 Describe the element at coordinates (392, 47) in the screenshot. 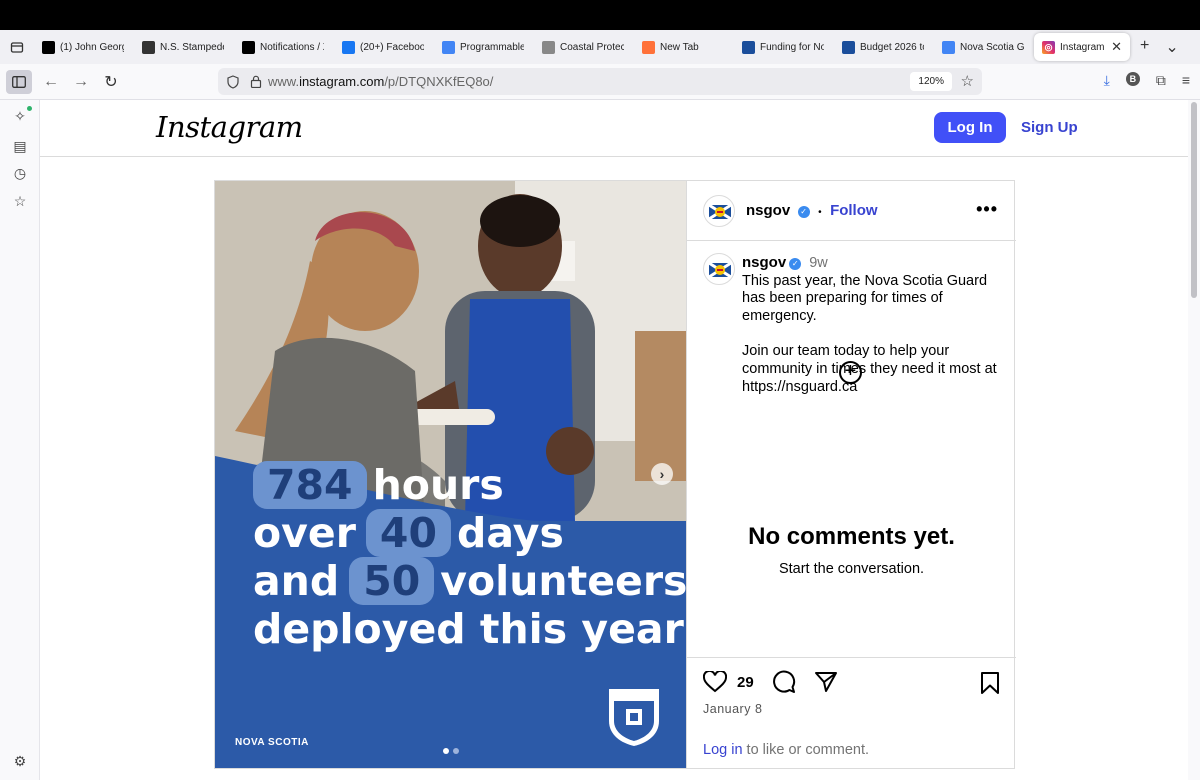

I see `tab-label: (20+) Facebook` at that location.